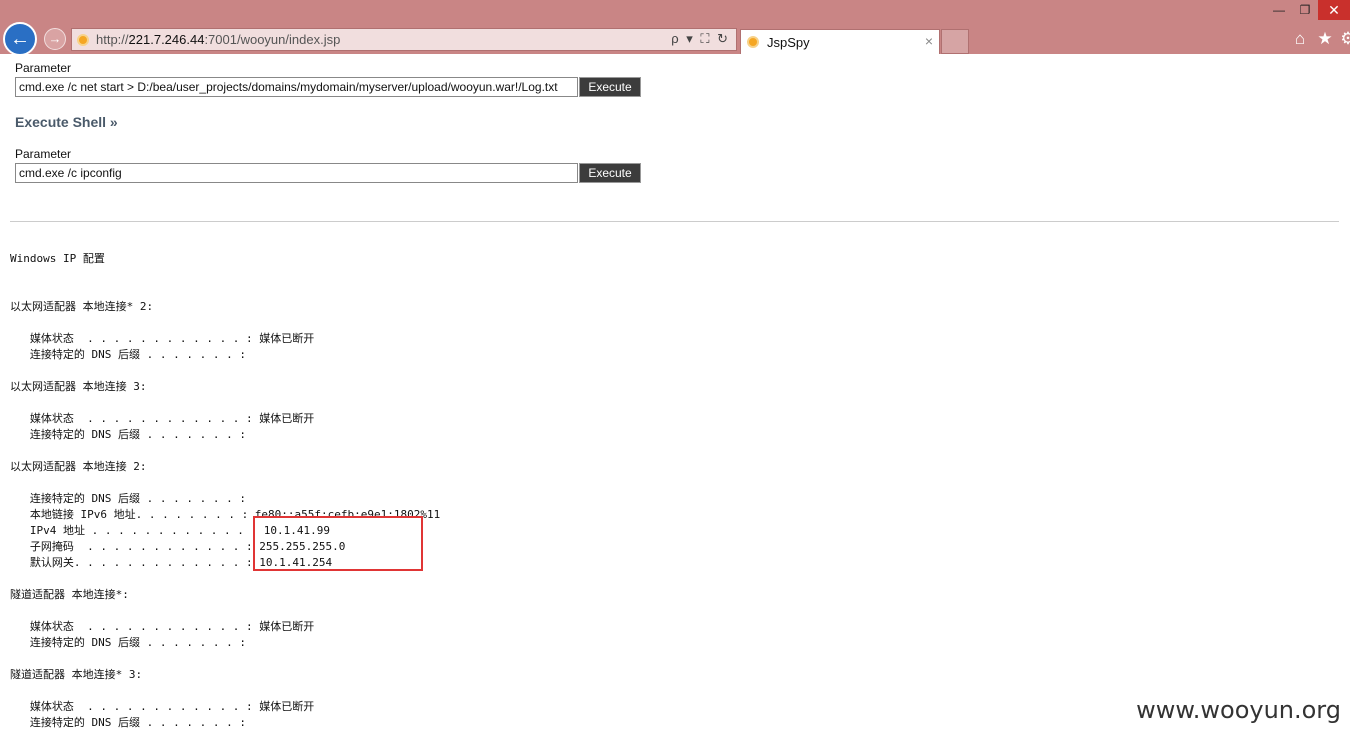  What do you see at coordinates (57, 258) in the screenshot?
I see `output-line: Windows IP 配置` at bounding box center [57, 258].